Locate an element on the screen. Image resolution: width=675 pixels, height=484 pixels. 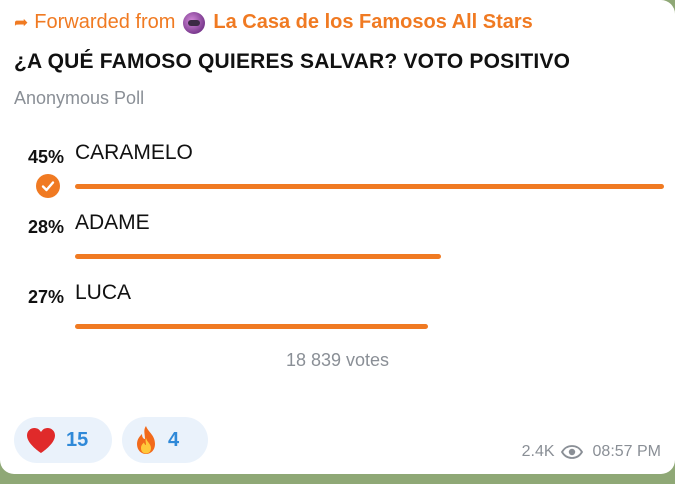
poll-option-label: ADAME is located at coordinates (112, 222).